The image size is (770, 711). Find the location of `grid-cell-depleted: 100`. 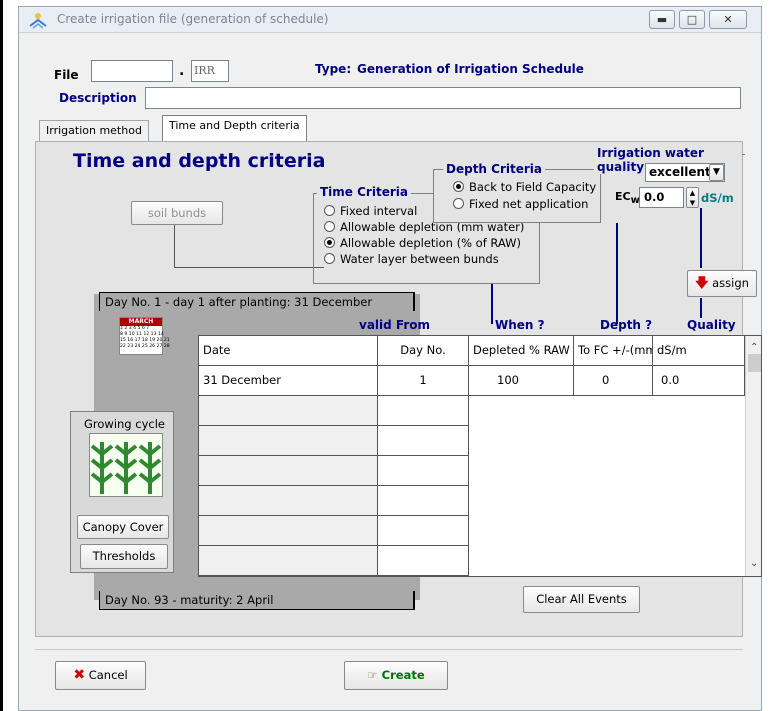

grid-cell-depleted: 100 is located at coordinates (521, 381).